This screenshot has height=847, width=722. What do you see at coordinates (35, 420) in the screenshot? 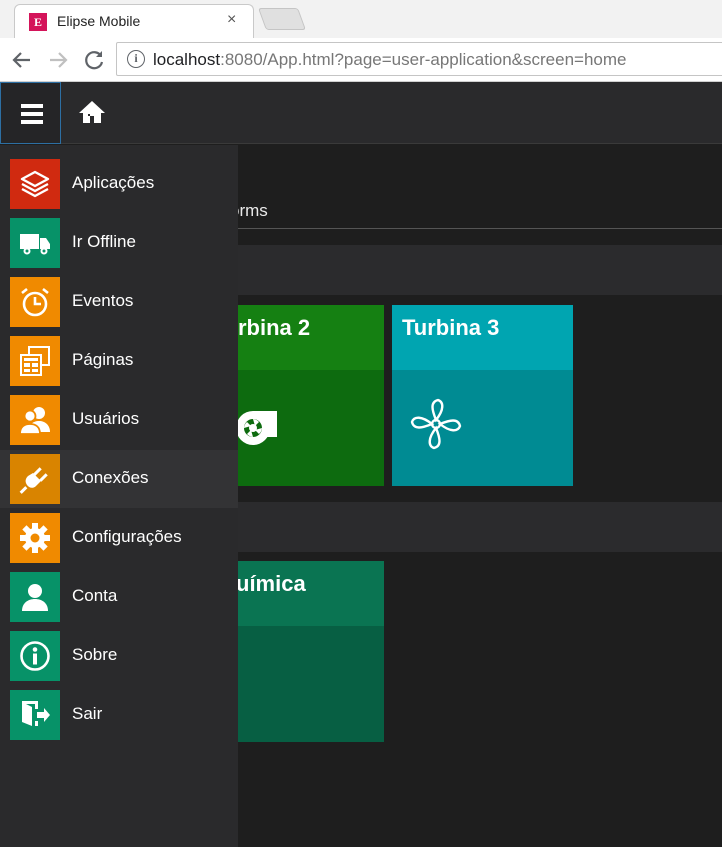
I see `users-icon` at bounding box center [35, 420].